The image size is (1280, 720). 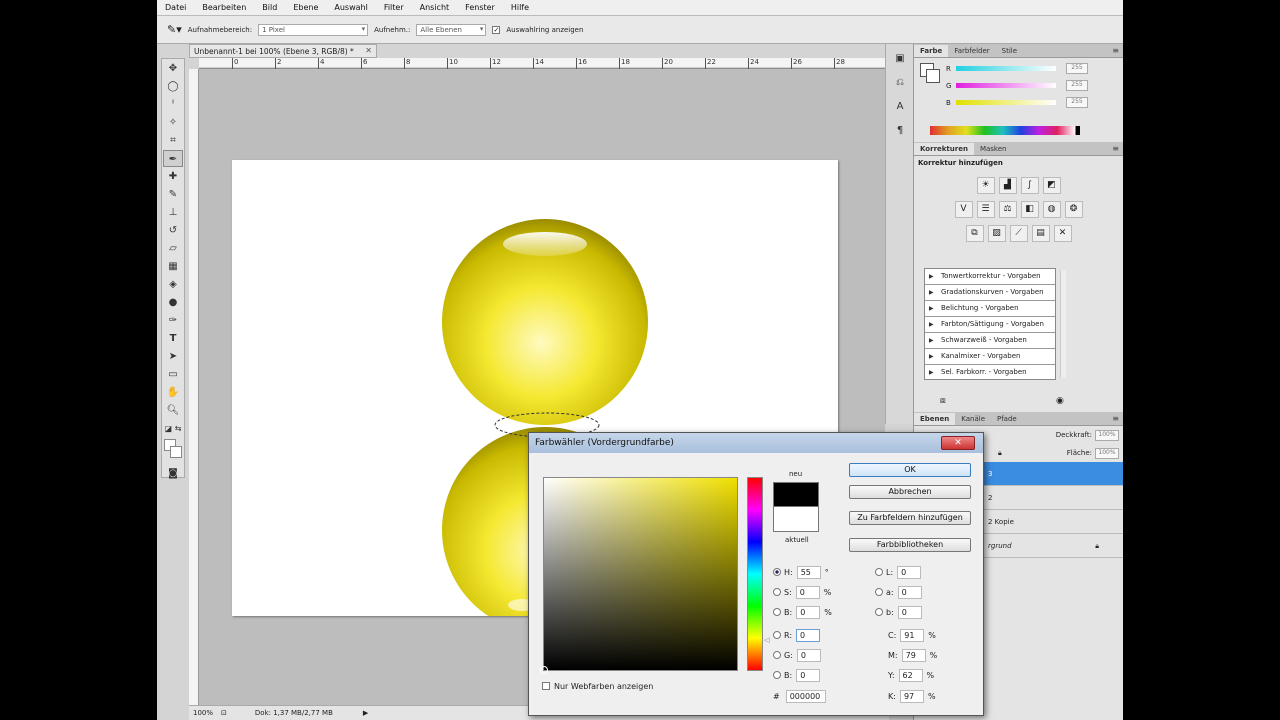 I want to click on tab-color: Farbe, so click(x=931, y=51).